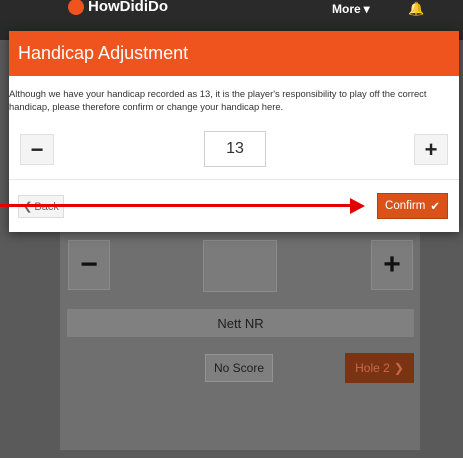 This screenshot has width=463, height=458. What do you see at coordinates (405, 206) in the screenshot?
I see `confirm-label: Confirm` at bounding box center [405, 206].